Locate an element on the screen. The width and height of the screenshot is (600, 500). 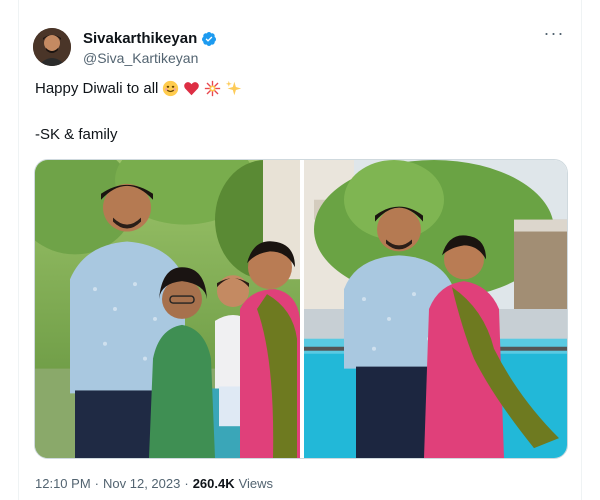
views-count: 260.4K is located at coordinates (213, 483).